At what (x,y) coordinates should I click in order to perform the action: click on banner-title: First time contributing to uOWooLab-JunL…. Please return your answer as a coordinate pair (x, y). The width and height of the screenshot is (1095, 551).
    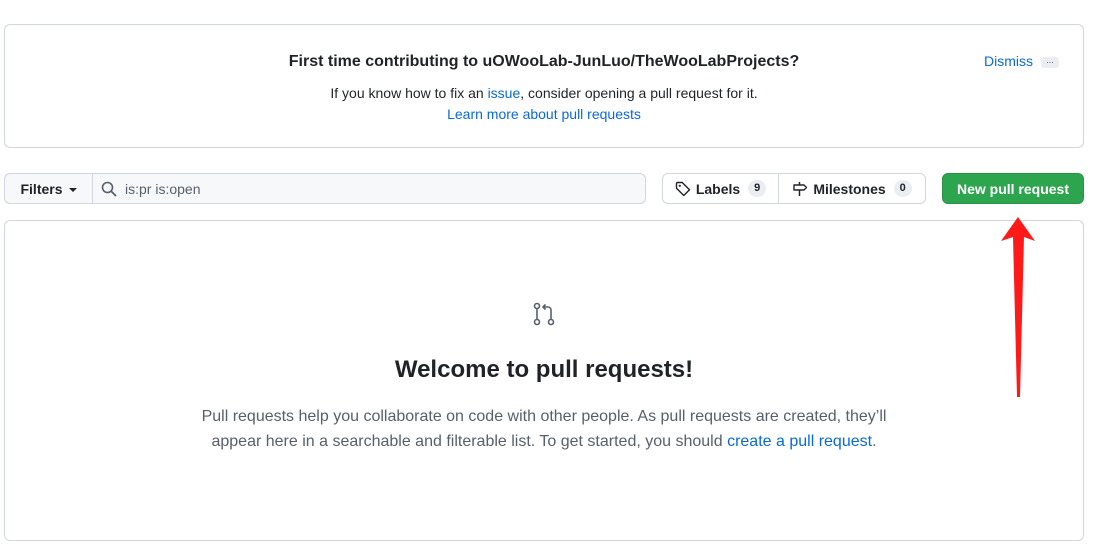
    Looking at the image, I should click on (544, 61).